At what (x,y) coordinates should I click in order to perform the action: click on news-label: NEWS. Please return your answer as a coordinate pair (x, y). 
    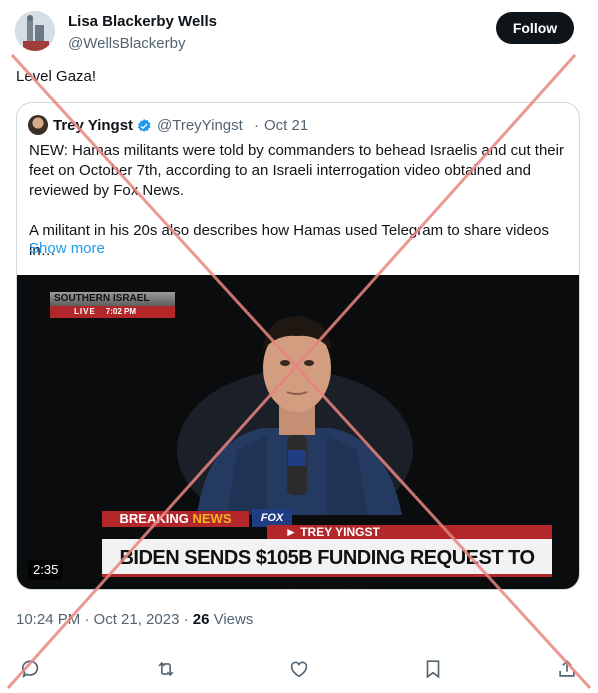
    Looking at the image, I should click on (212, 518).